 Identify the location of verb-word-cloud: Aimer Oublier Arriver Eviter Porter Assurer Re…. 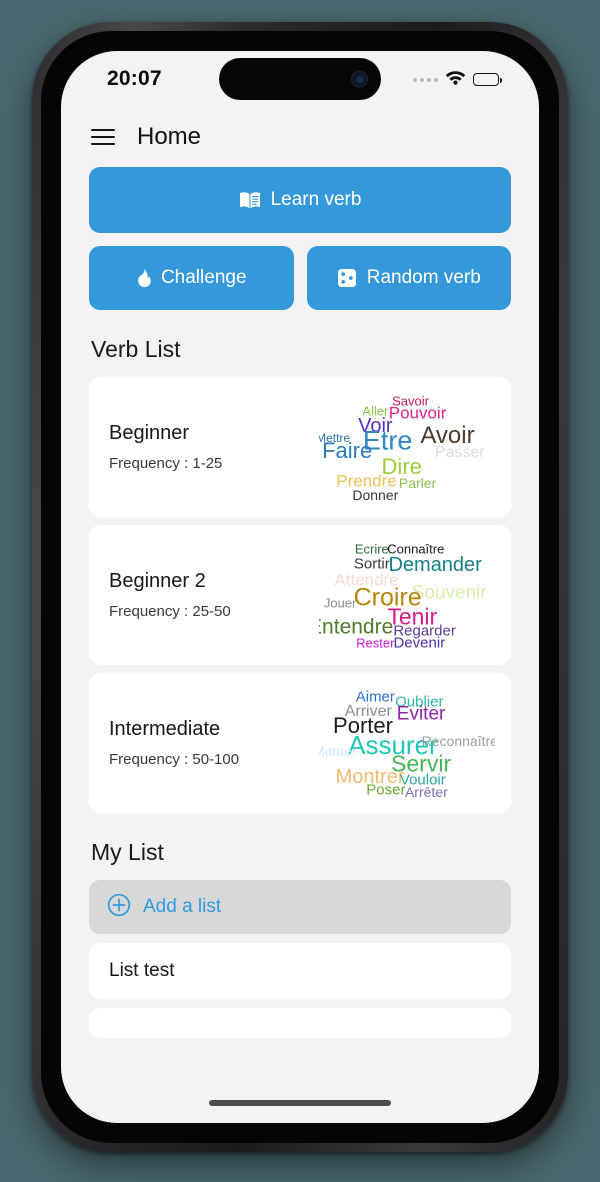
(407, 743).